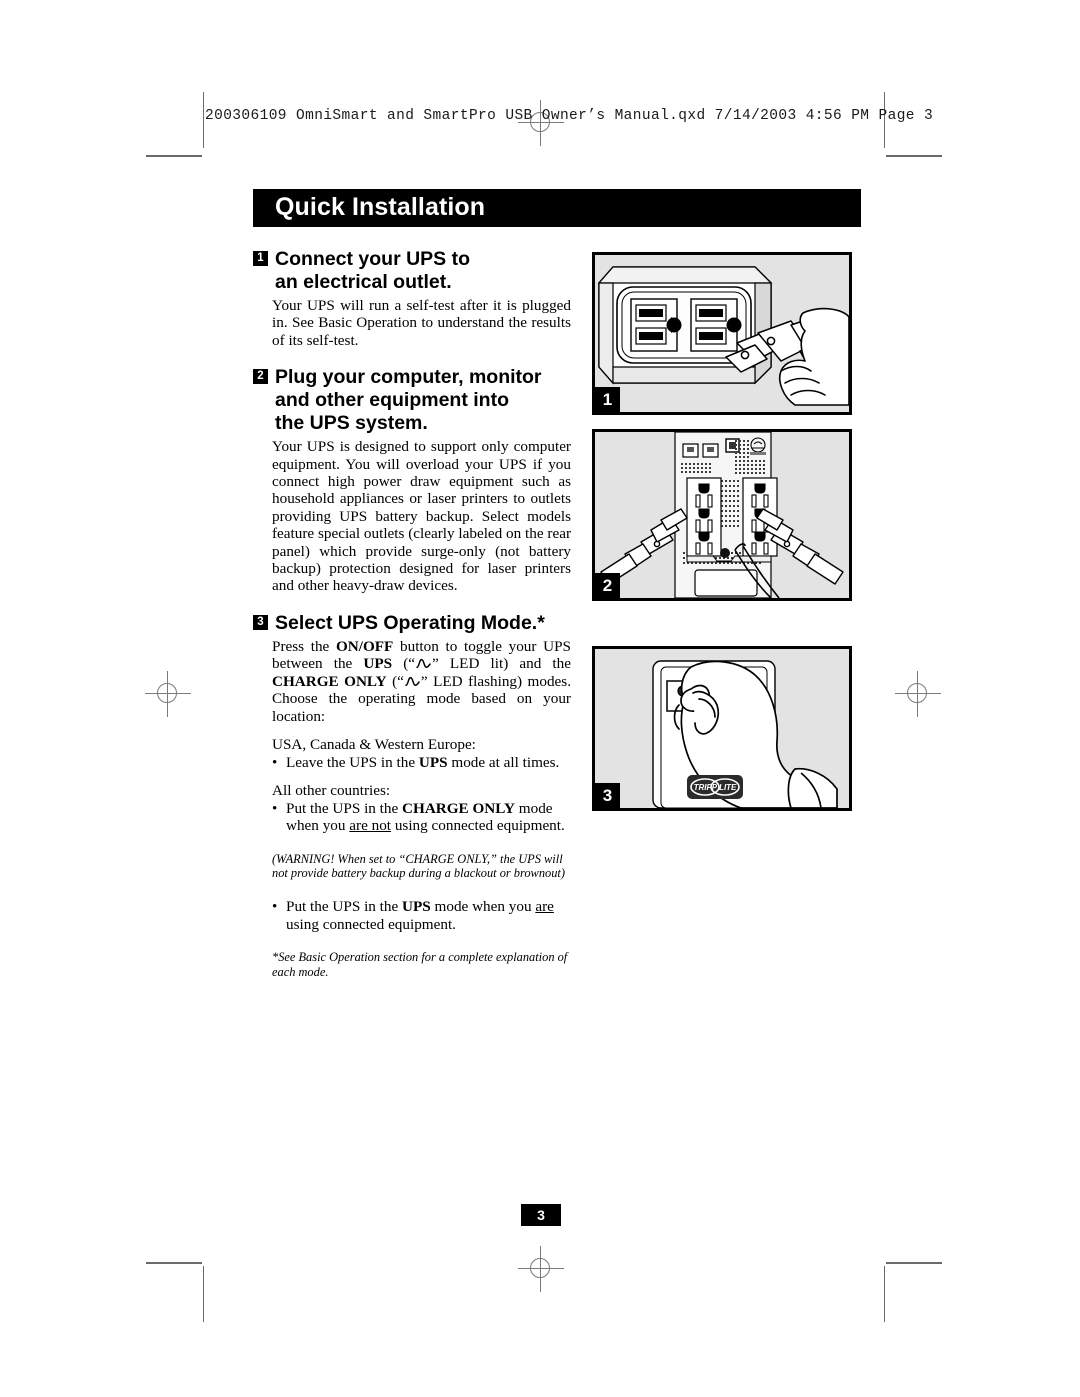 The height and width of the screenshot is (1397, 1080). I want to click on final-bullet-emphasis: are, so click(544, 907).